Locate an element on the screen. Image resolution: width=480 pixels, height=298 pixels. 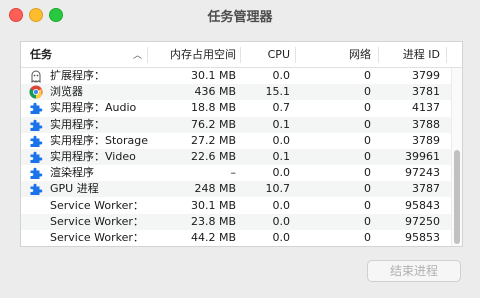
table-row: 实用程序：Audio 18.8 MB 0.7 0 4137 is located at coordinates (236, 108).